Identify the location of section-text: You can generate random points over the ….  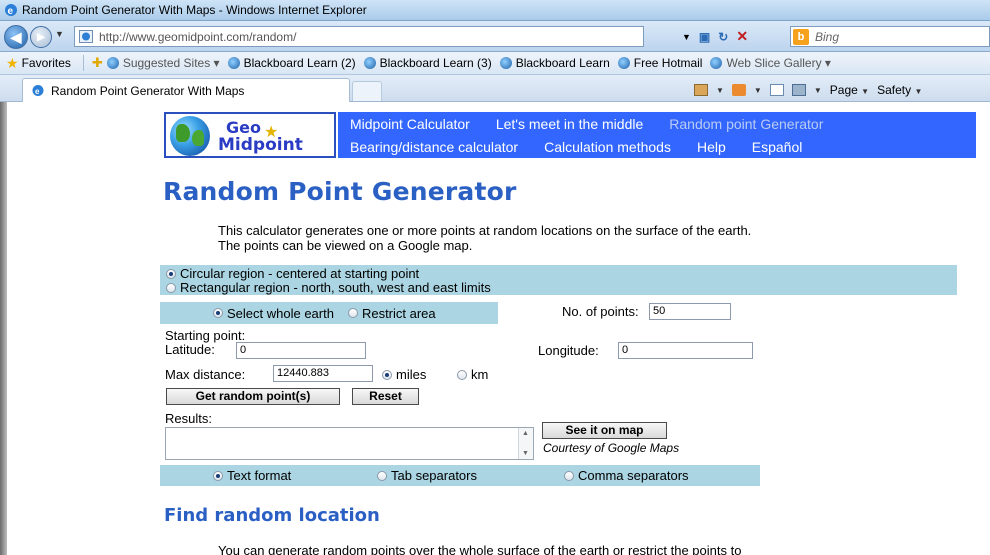
(480, 549).